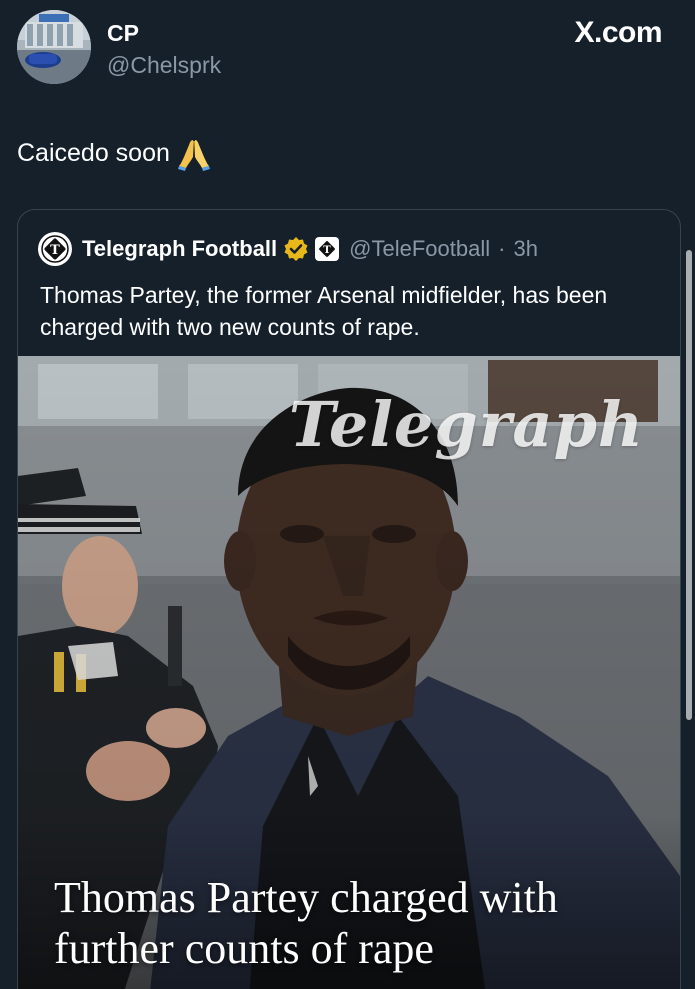  What do you see at coordinates (179, 249) in the screenshot?
I see `quoted-author-name: Telegraph Football` at bounding box center [179, 249].